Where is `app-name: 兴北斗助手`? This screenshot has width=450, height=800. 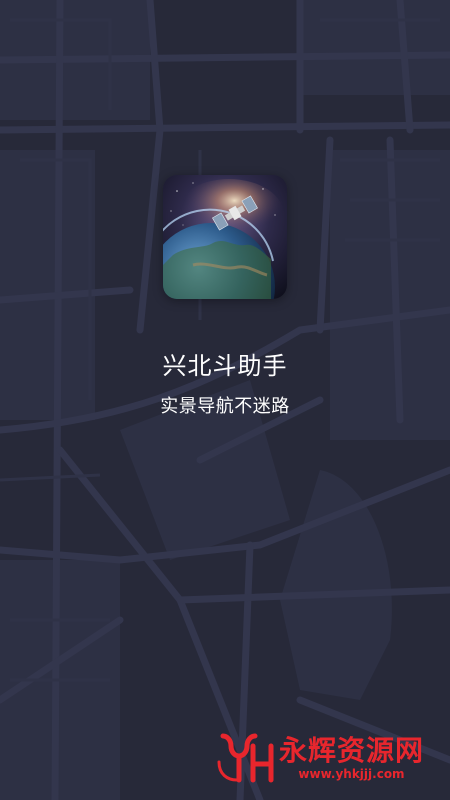
app-name: 兴北斗助手 is located at coordinates (225, 366).